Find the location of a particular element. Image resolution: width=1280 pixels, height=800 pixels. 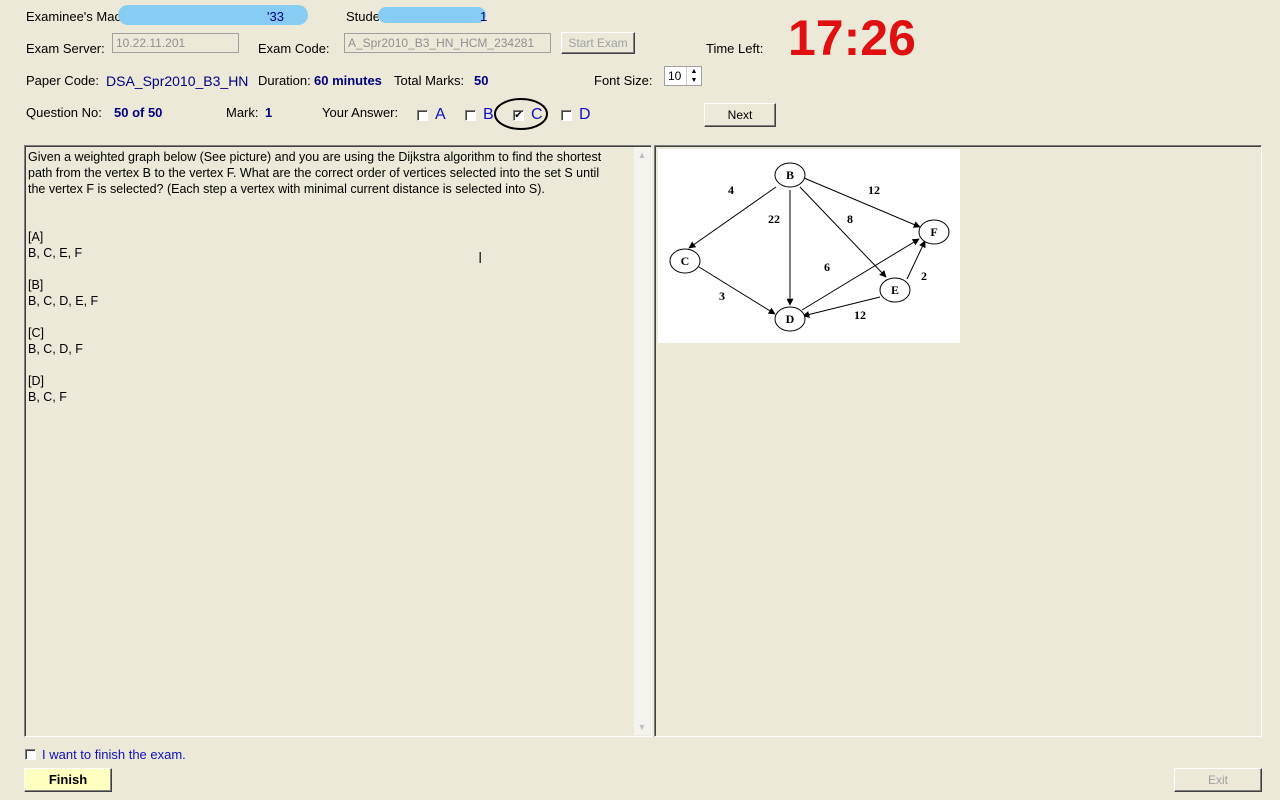

total-marks-label: Total Marks: is located at coordinates (429, 80).